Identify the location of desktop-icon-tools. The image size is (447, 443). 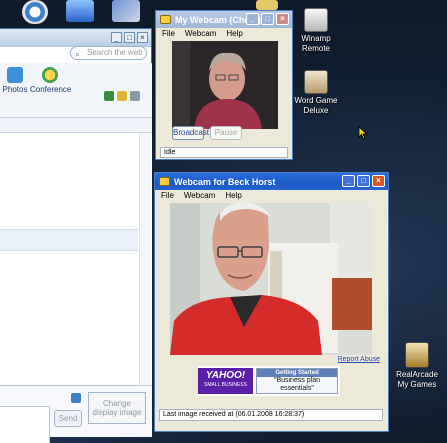
(126, 11).